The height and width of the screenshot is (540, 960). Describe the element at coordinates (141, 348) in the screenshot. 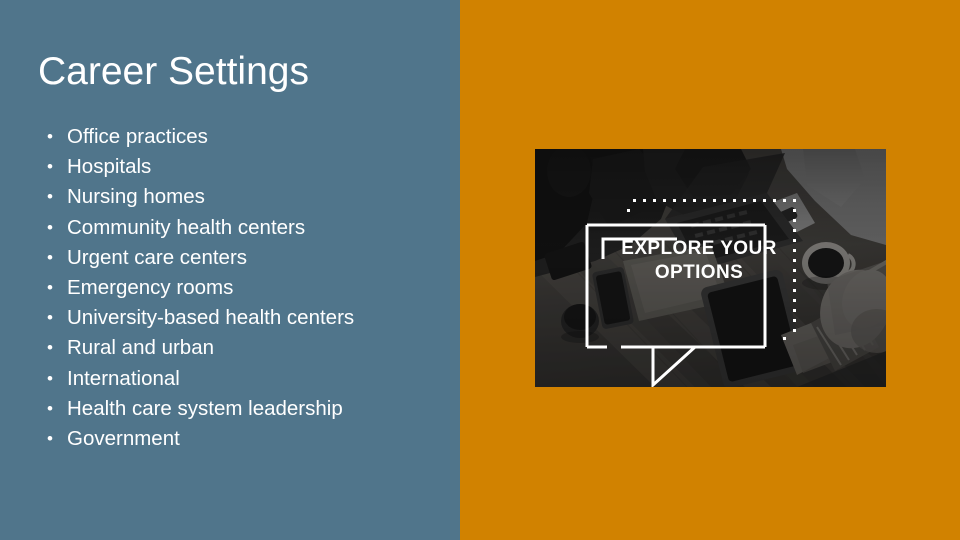

I see `list-item-label: Rural and urban` at that location.